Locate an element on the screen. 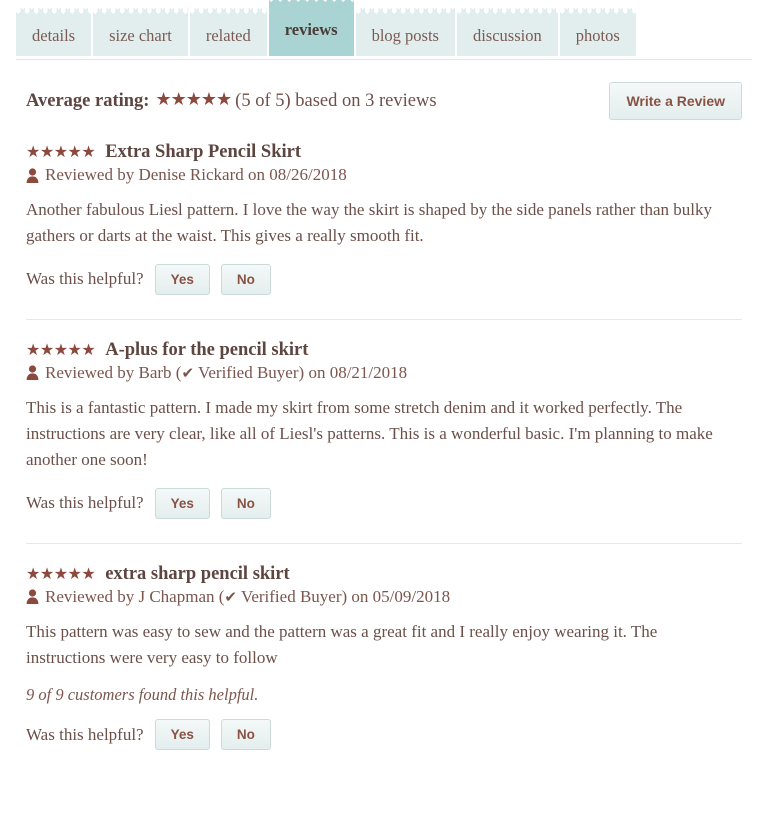 This screenshot has width=760, height=836. tab-reviews: reviews is located at coordinates (311, 30).